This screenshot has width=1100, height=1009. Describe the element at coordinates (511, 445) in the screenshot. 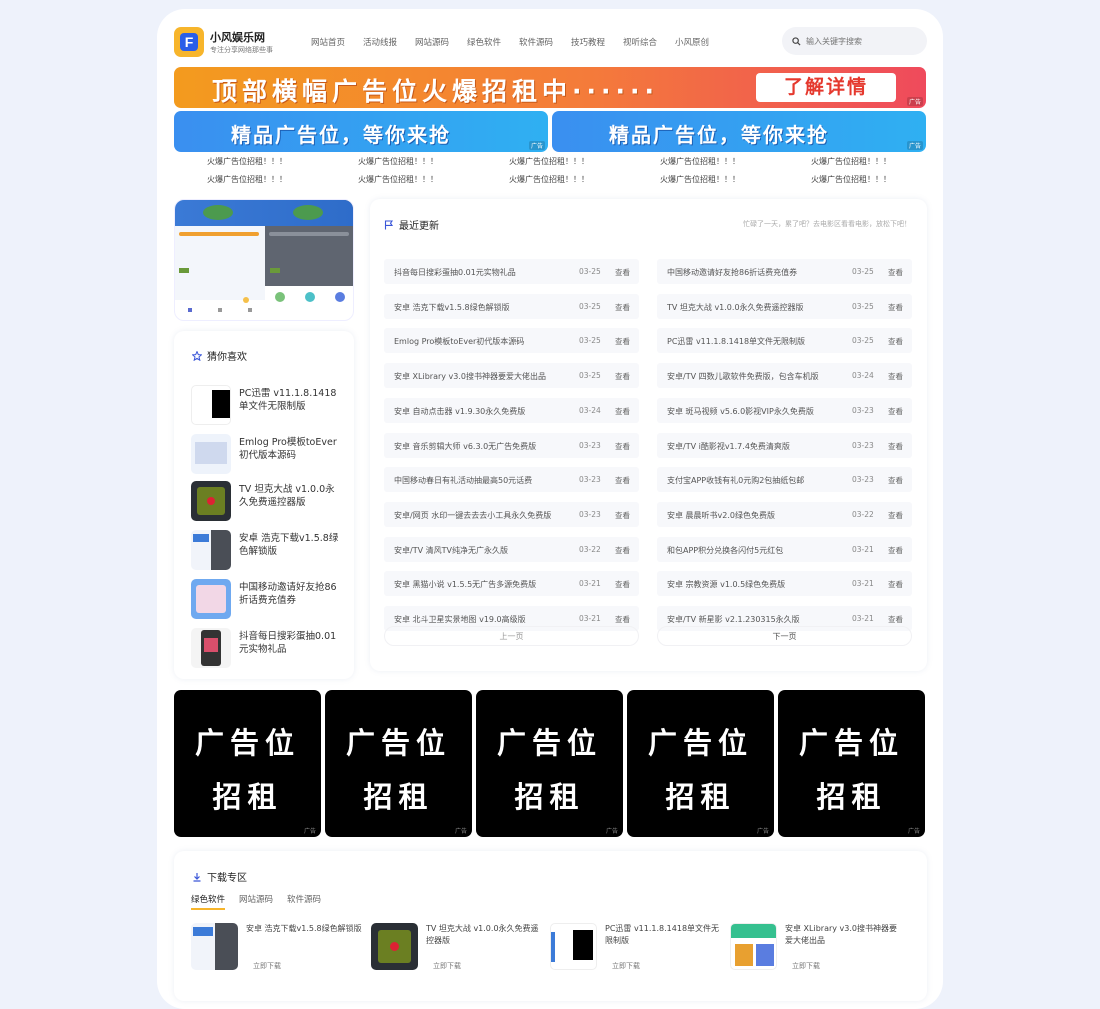

I see `update-row: 安卓 音乐剪辑大师 v6.3.0无广告免费版 03-23 查看` at that location.